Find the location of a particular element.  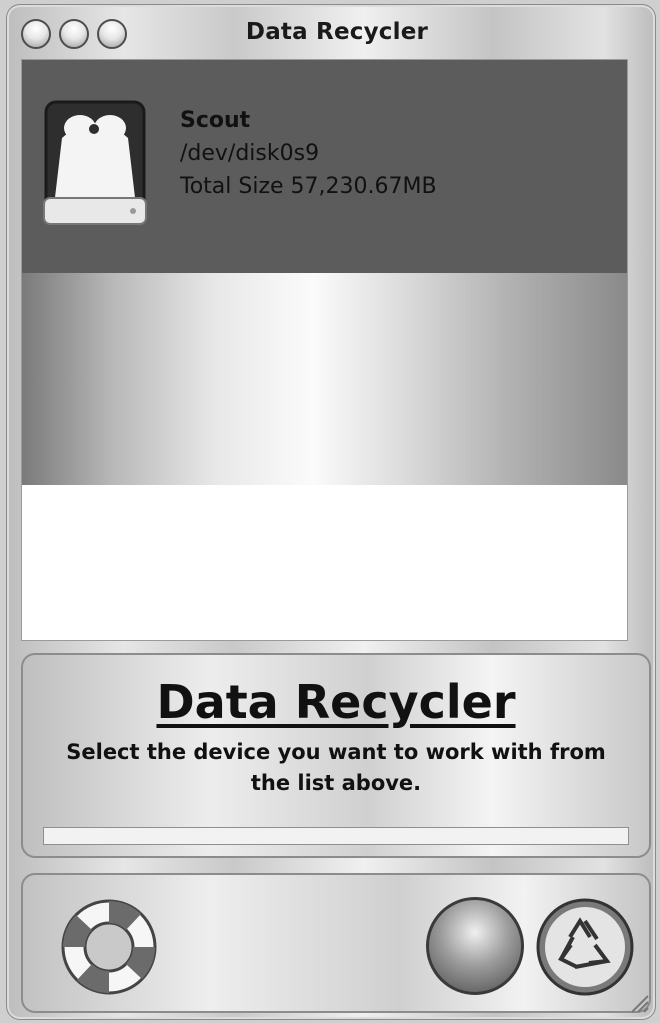

device-total-size: Total Size 57,230.67MB is located at coordinates (308, 186).